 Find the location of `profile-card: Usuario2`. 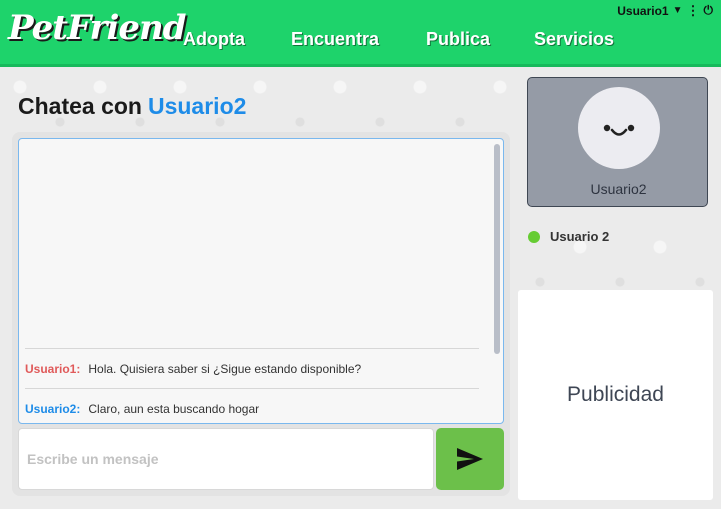

profile-card: Usuario2 is located at coordinates (617, 142).